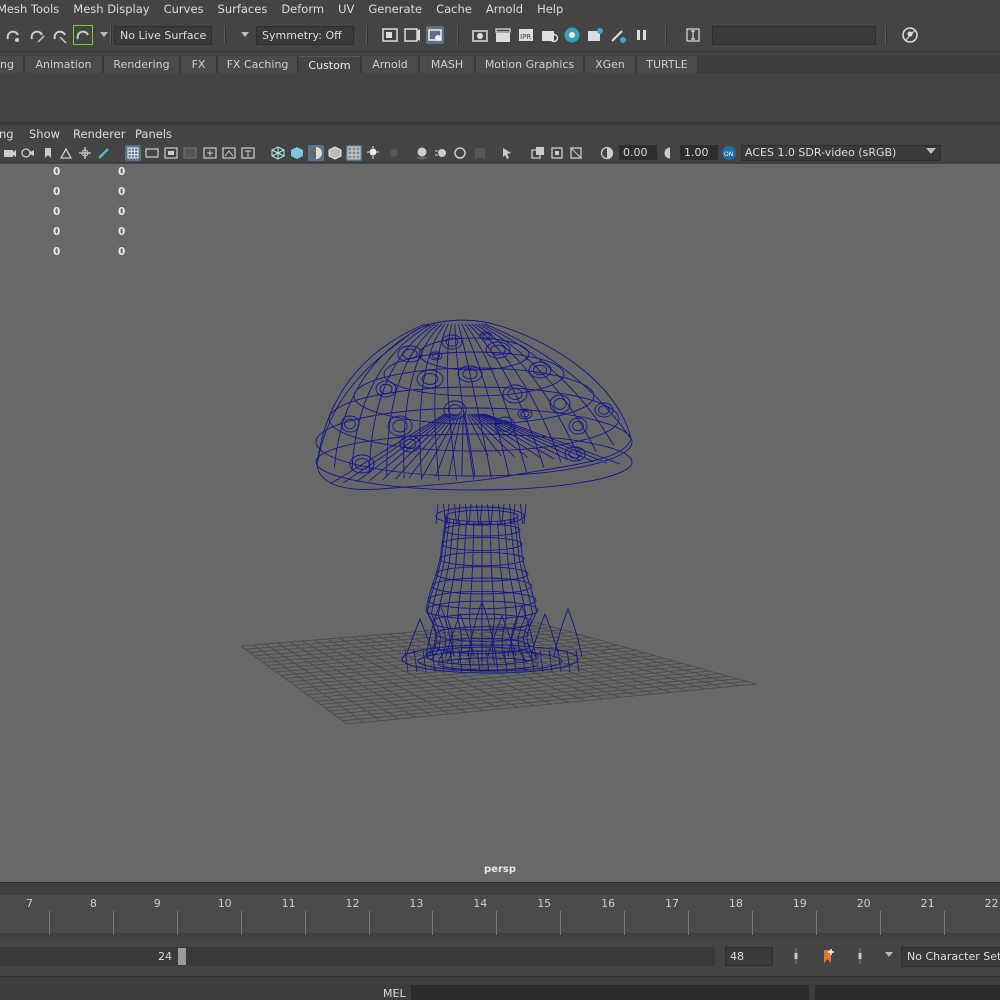 The height and width of the screenshot is (1000, 1000). I want to click on camera-attributes-icon, so click(28, 153).